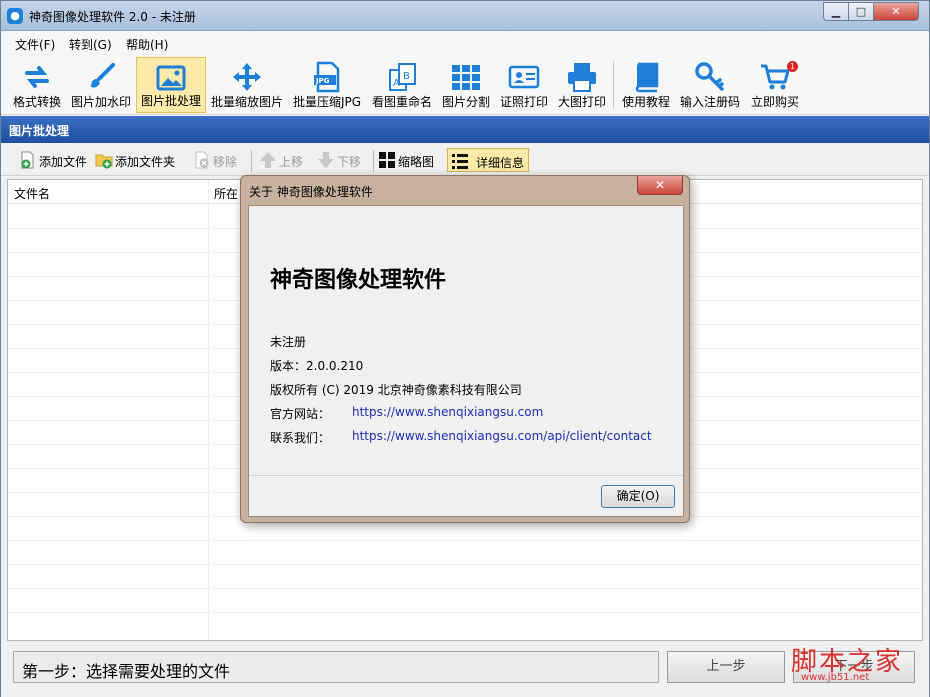 This screenshot has height=697, width=930. I want to click on move-down-button: 下移, so click(343, 160).